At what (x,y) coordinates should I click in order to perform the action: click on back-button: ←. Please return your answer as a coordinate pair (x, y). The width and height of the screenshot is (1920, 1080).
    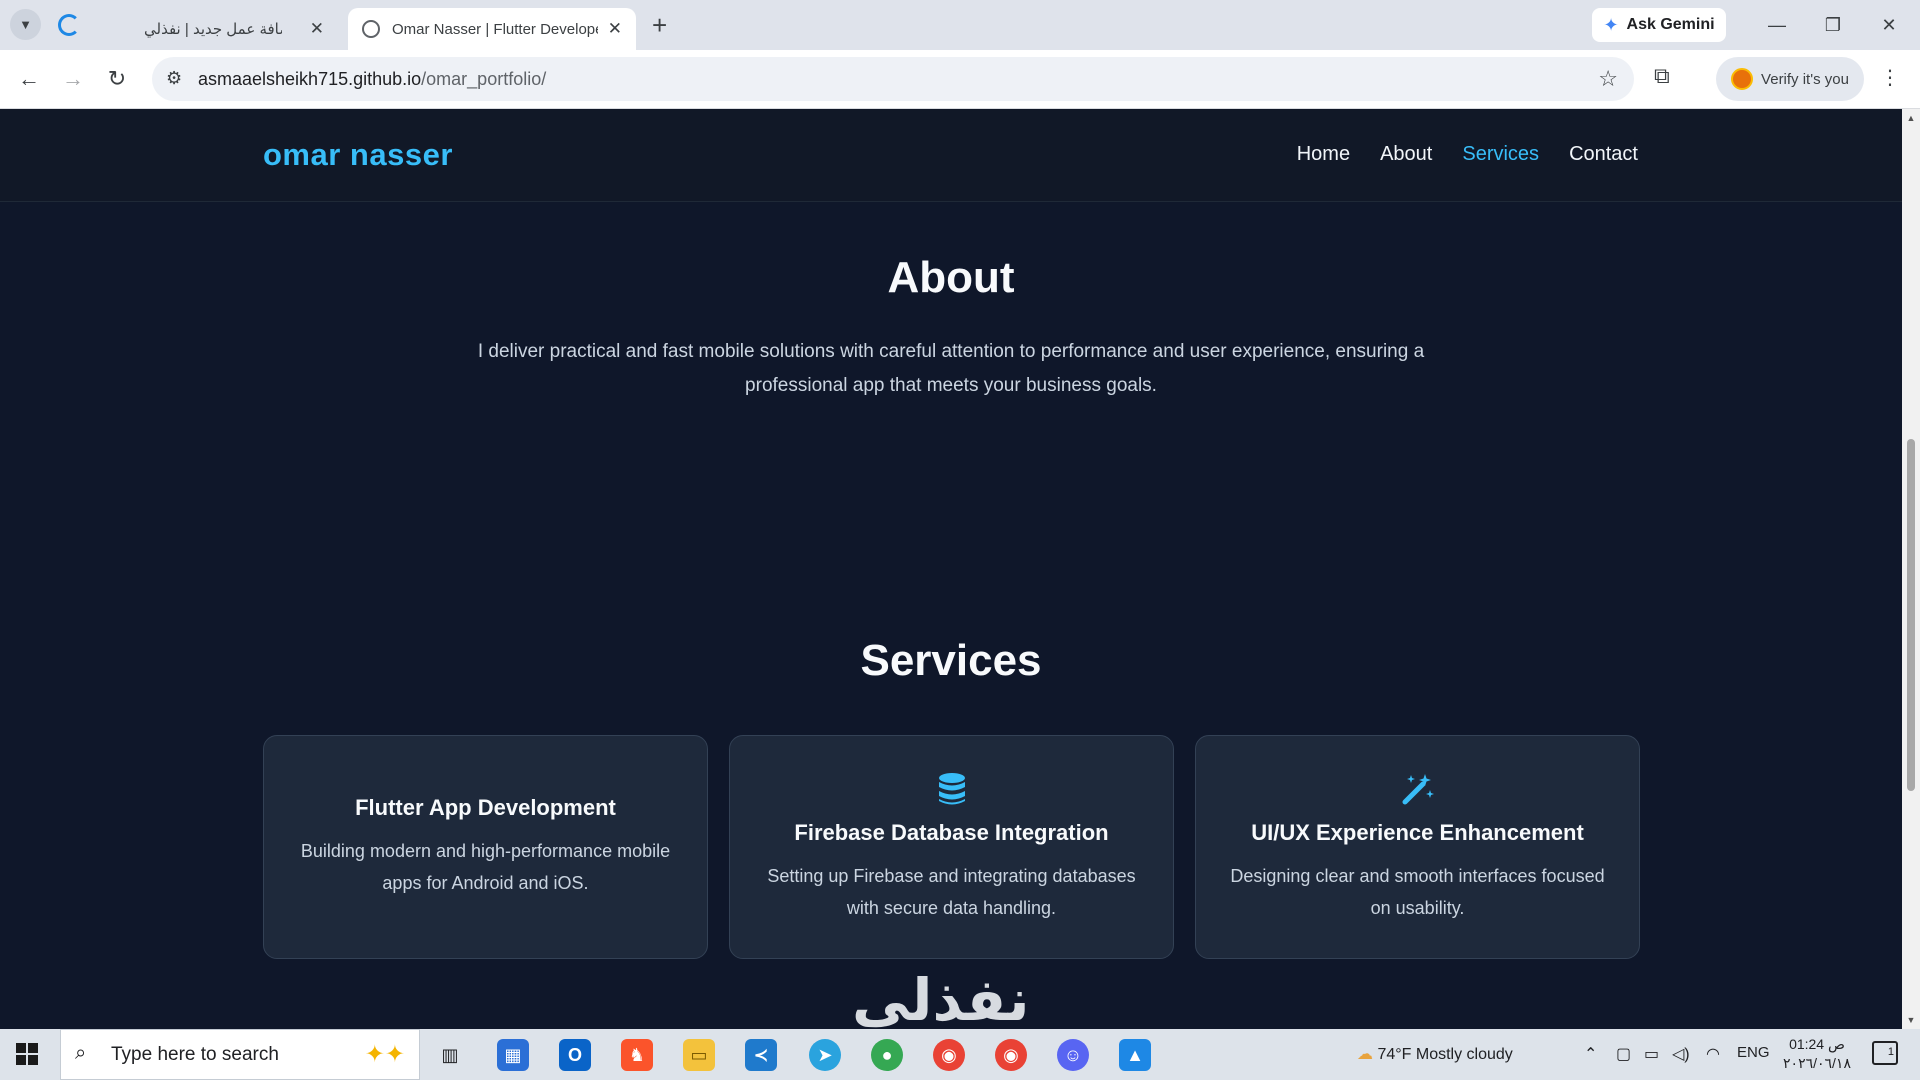
    Looking at the image, I should click on (29, 79).